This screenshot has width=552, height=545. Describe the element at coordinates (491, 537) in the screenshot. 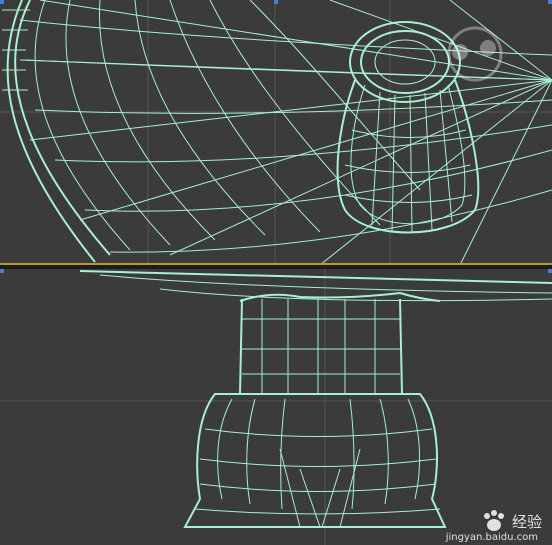

I see `watermark-url: jingyan.baidu.com` at that location.